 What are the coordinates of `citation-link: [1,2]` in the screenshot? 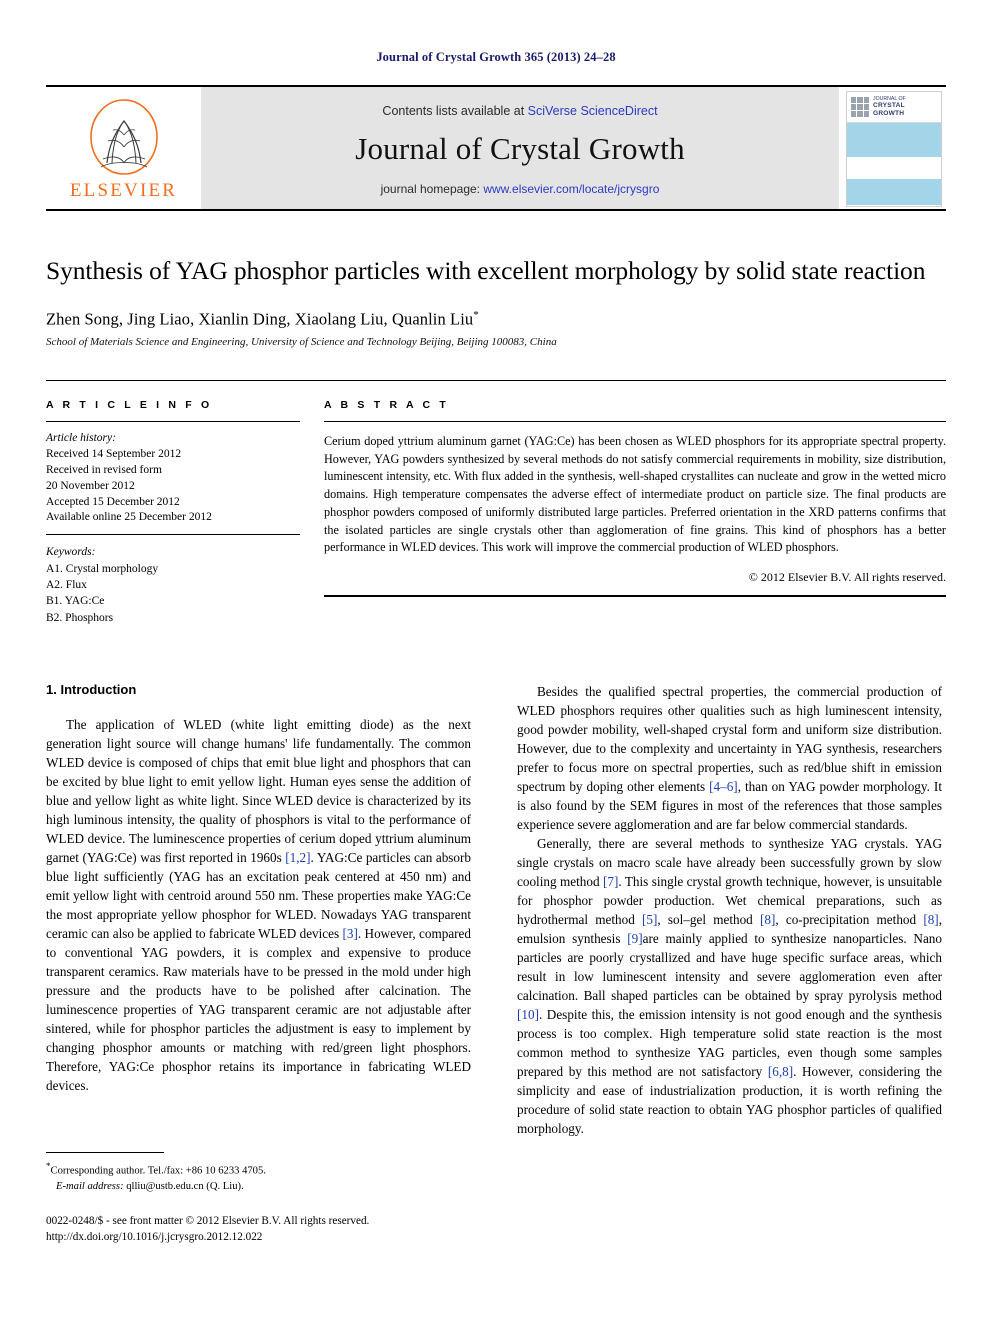 It's located at (297, 857).